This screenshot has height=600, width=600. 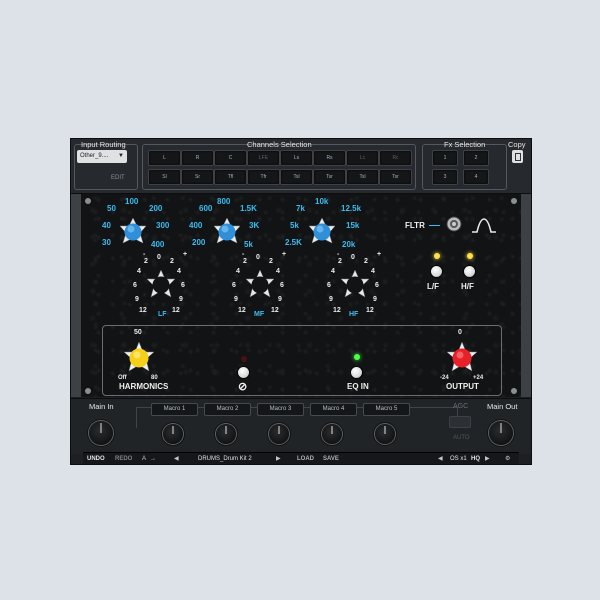 What do you see at coordinates (305, 458) in the screenshot?
I see `load-button: LOAD` at bounding box center [305, 458].